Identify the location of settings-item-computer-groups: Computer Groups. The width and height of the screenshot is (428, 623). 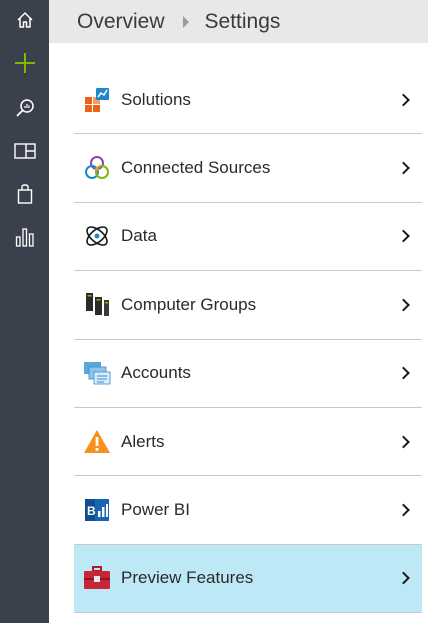
(248, 305).